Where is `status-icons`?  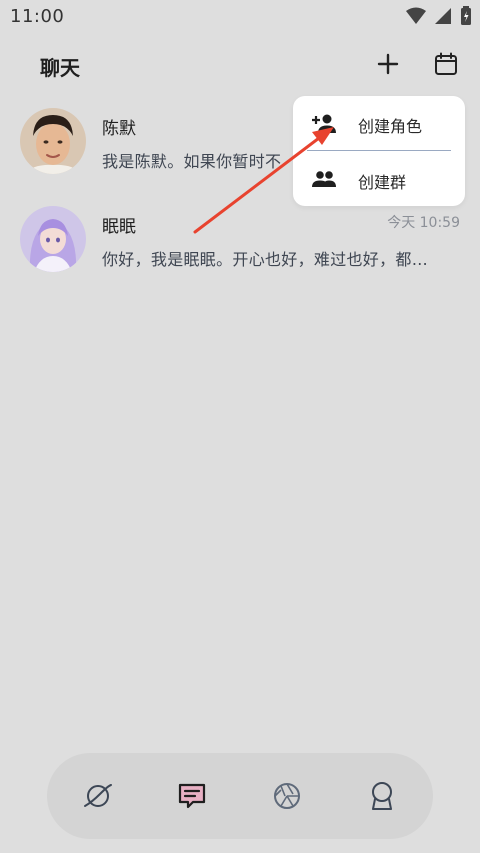
status-icons is located at coordinates (439, 18).